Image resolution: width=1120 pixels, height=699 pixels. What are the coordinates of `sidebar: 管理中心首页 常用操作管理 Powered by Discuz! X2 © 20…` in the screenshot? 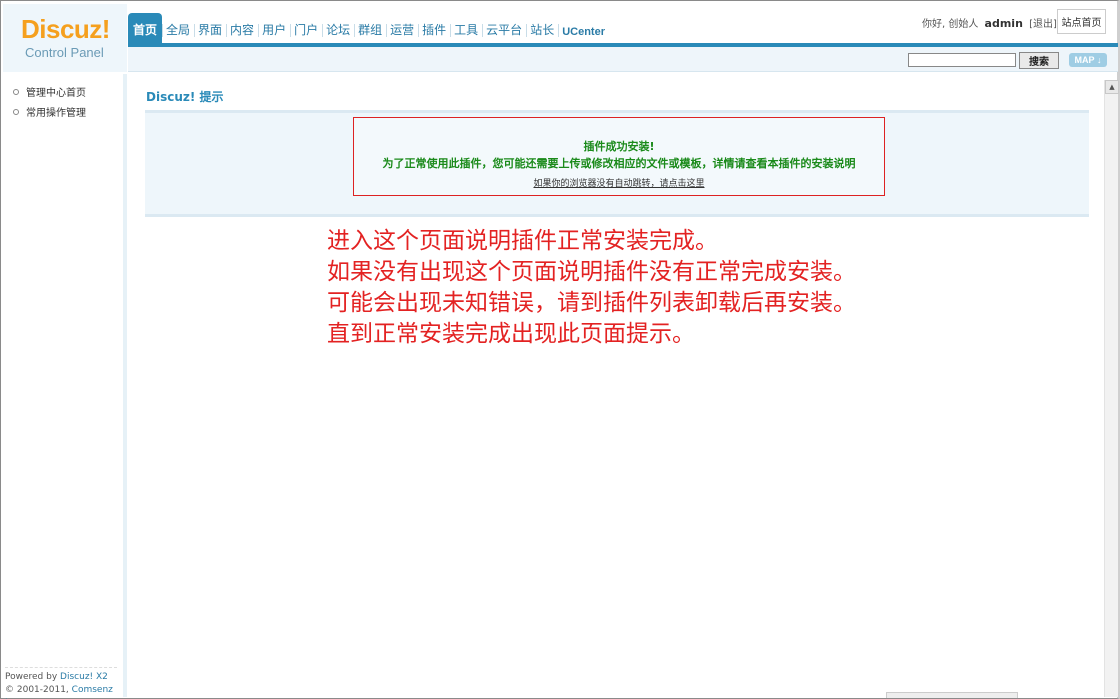 It's located at (64, 386).